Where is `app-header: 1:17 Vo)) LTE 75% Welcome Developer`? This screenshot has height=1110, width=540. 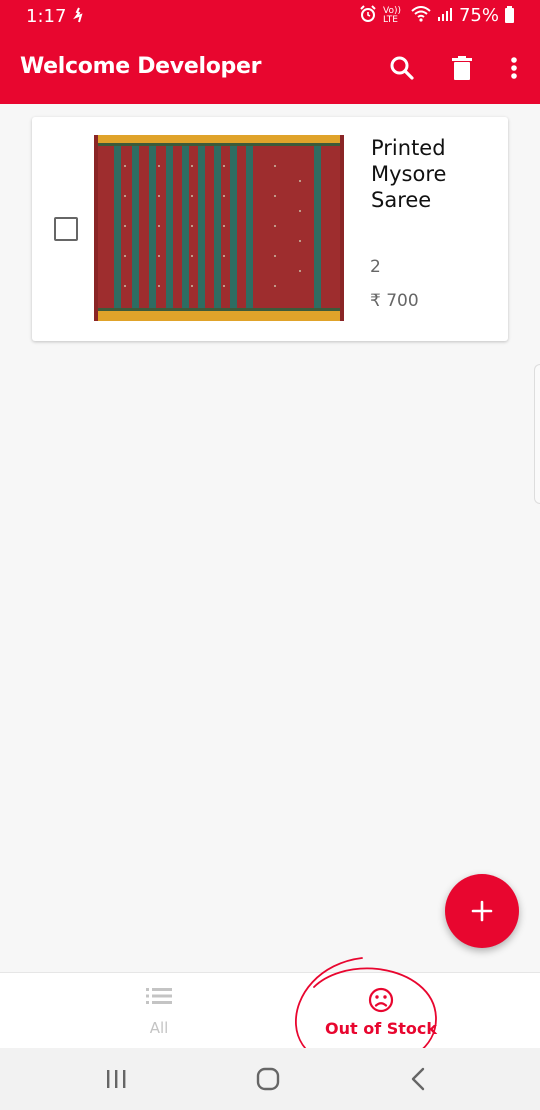 app-header: 1:17 Vo)) LTE 75% Welcome Developer is located at coordinates (270, 52).